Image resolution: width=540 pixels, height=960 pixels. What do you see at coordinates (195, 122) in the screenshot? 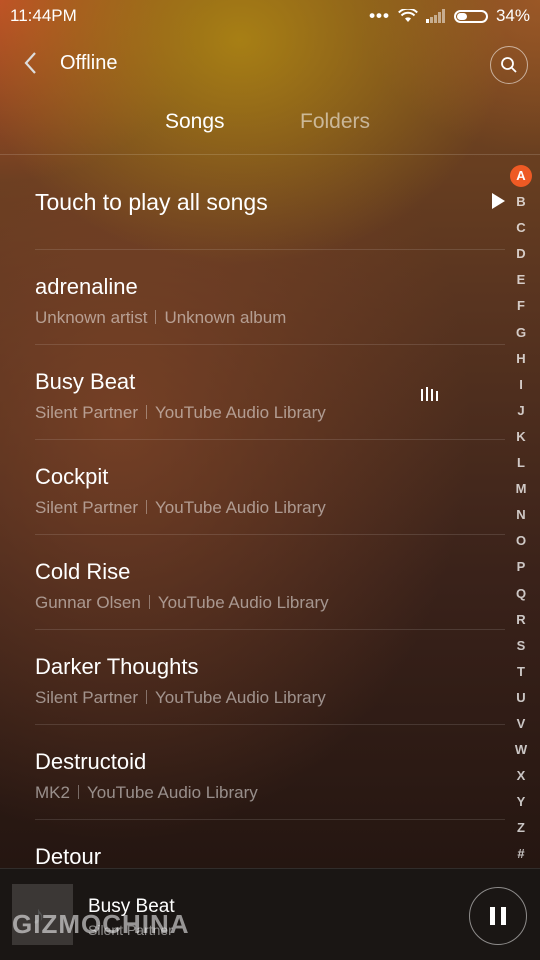
I see `tab-songs: Songs` at bounding box center [195, 122].